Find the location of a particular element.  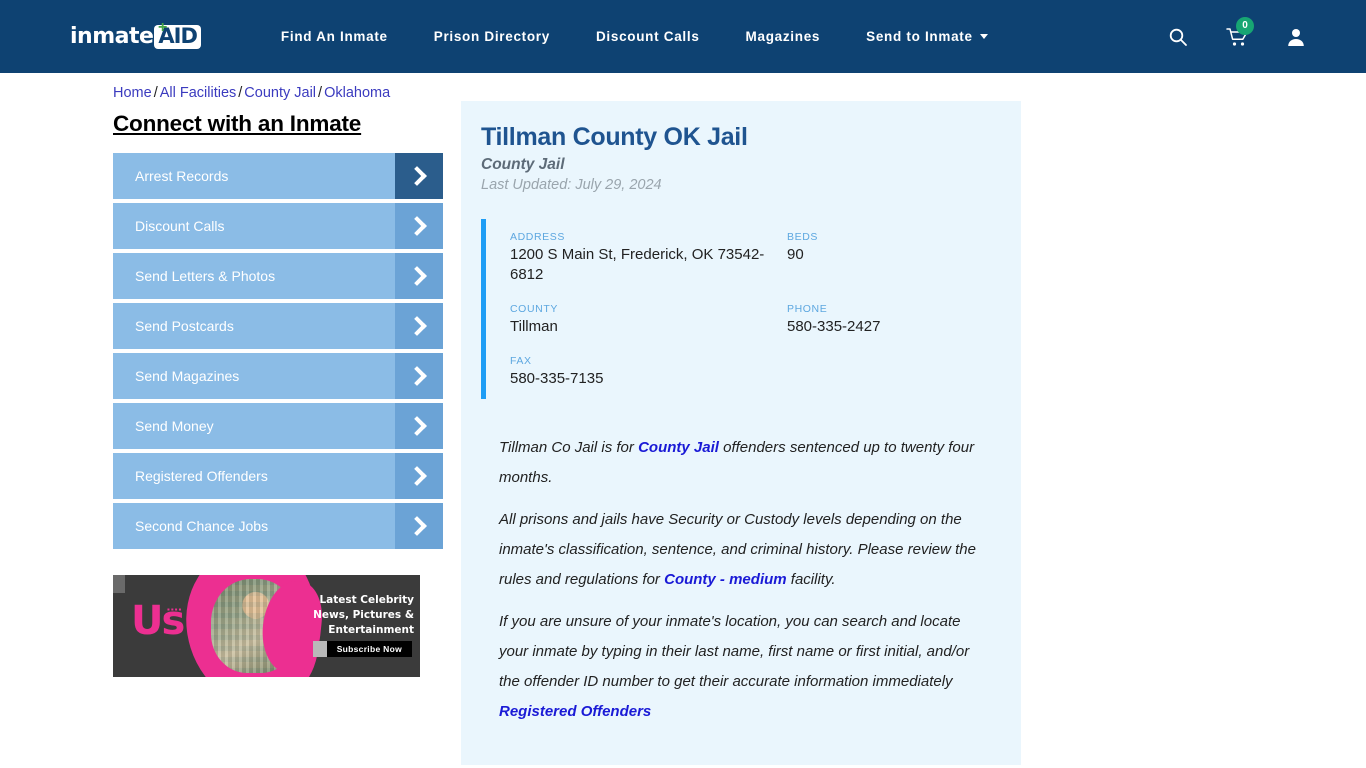

ad-subscribe-button: Subscribe Now is located at coordinates (369, 649).